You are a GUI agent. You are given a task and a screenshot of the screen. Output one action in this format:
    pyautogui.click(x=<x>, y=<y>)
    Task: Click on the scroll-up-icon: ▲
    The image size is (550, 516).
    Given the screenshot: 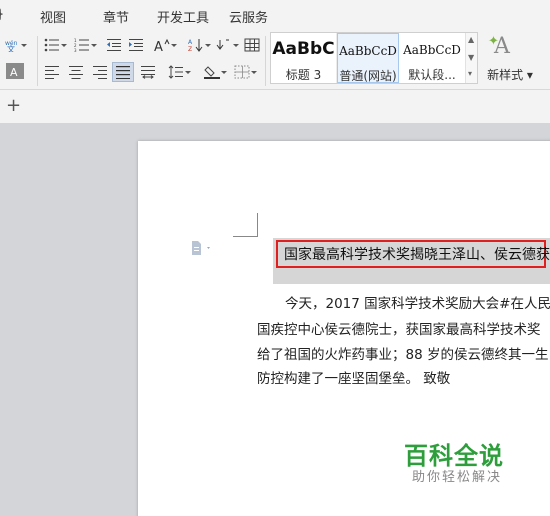 What is the action you would take?
    pyautogui.click(x=471, y=39)
    